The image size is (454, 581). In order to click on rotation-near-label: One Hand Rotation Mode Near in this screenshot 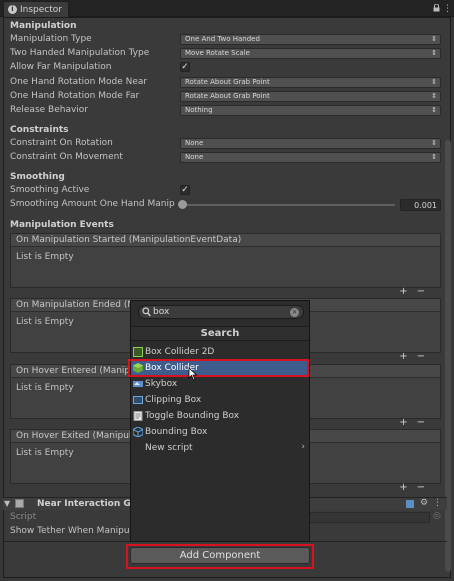, I will do `click(79, 82)`.